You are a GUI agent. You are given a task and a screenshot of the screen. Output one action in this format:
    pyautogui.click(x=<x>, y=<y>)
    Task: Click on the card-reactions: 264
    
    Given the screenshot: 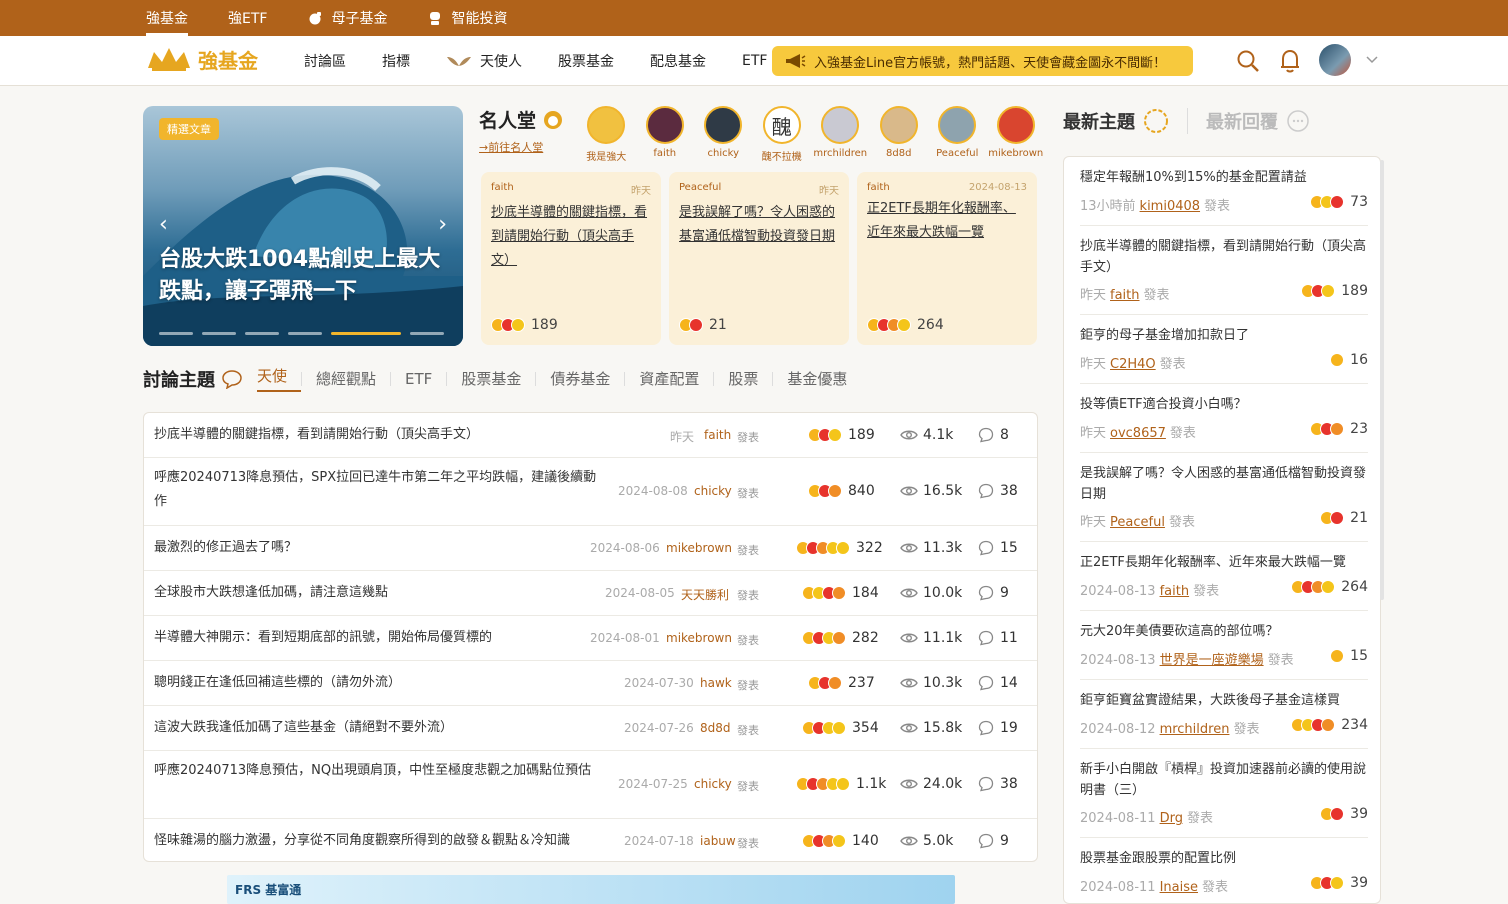 What is the action you would take?
    pyautogui.click(x=905, y=325)
    